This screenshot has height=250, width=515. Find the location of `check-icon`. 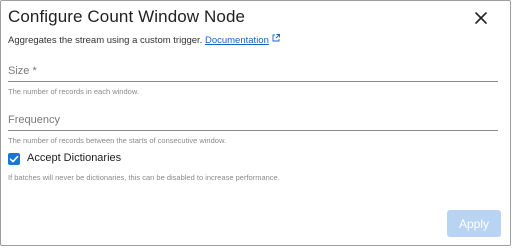

check-icon is located at coordinates (14, 159).